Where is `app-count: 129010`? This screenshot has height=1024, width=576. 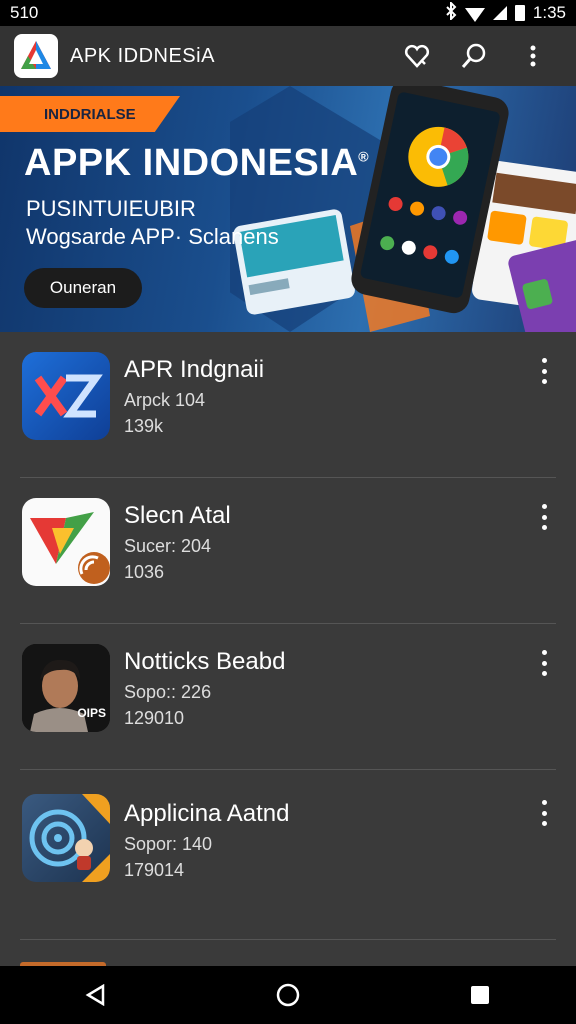
app-count: 129010 is located at coordinates (154, 718).